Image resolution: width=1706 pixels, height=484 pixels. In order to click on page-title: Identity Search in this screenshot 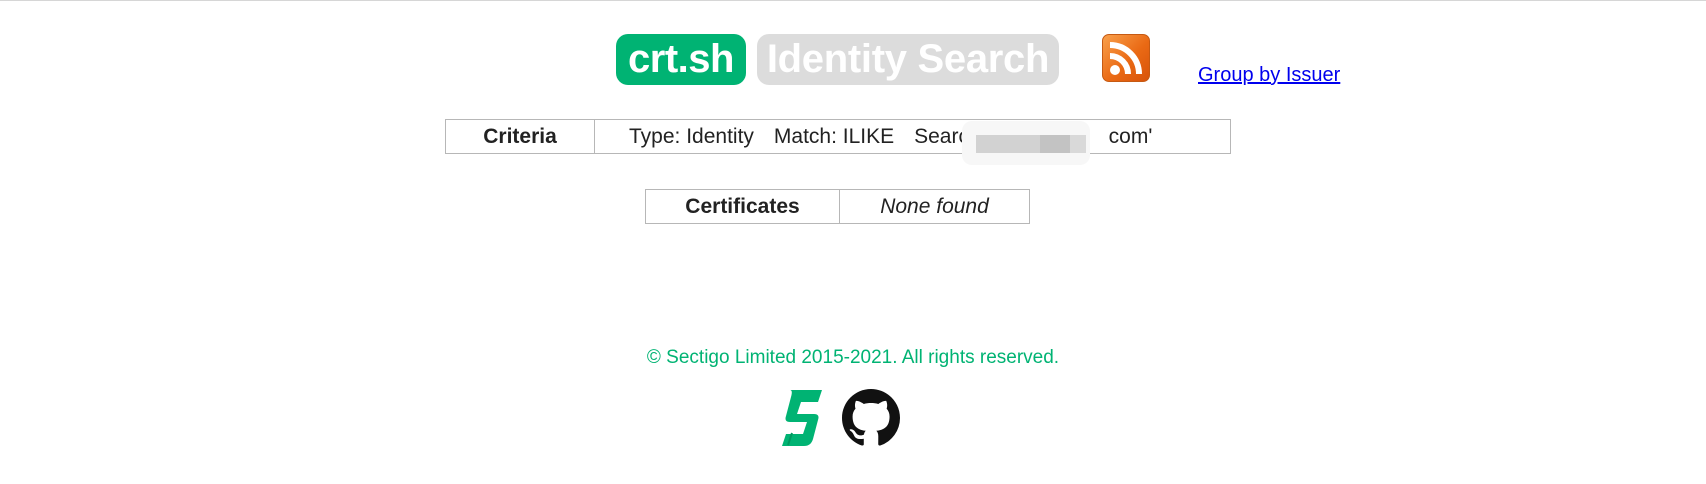, I will do `click(908, 59)`.